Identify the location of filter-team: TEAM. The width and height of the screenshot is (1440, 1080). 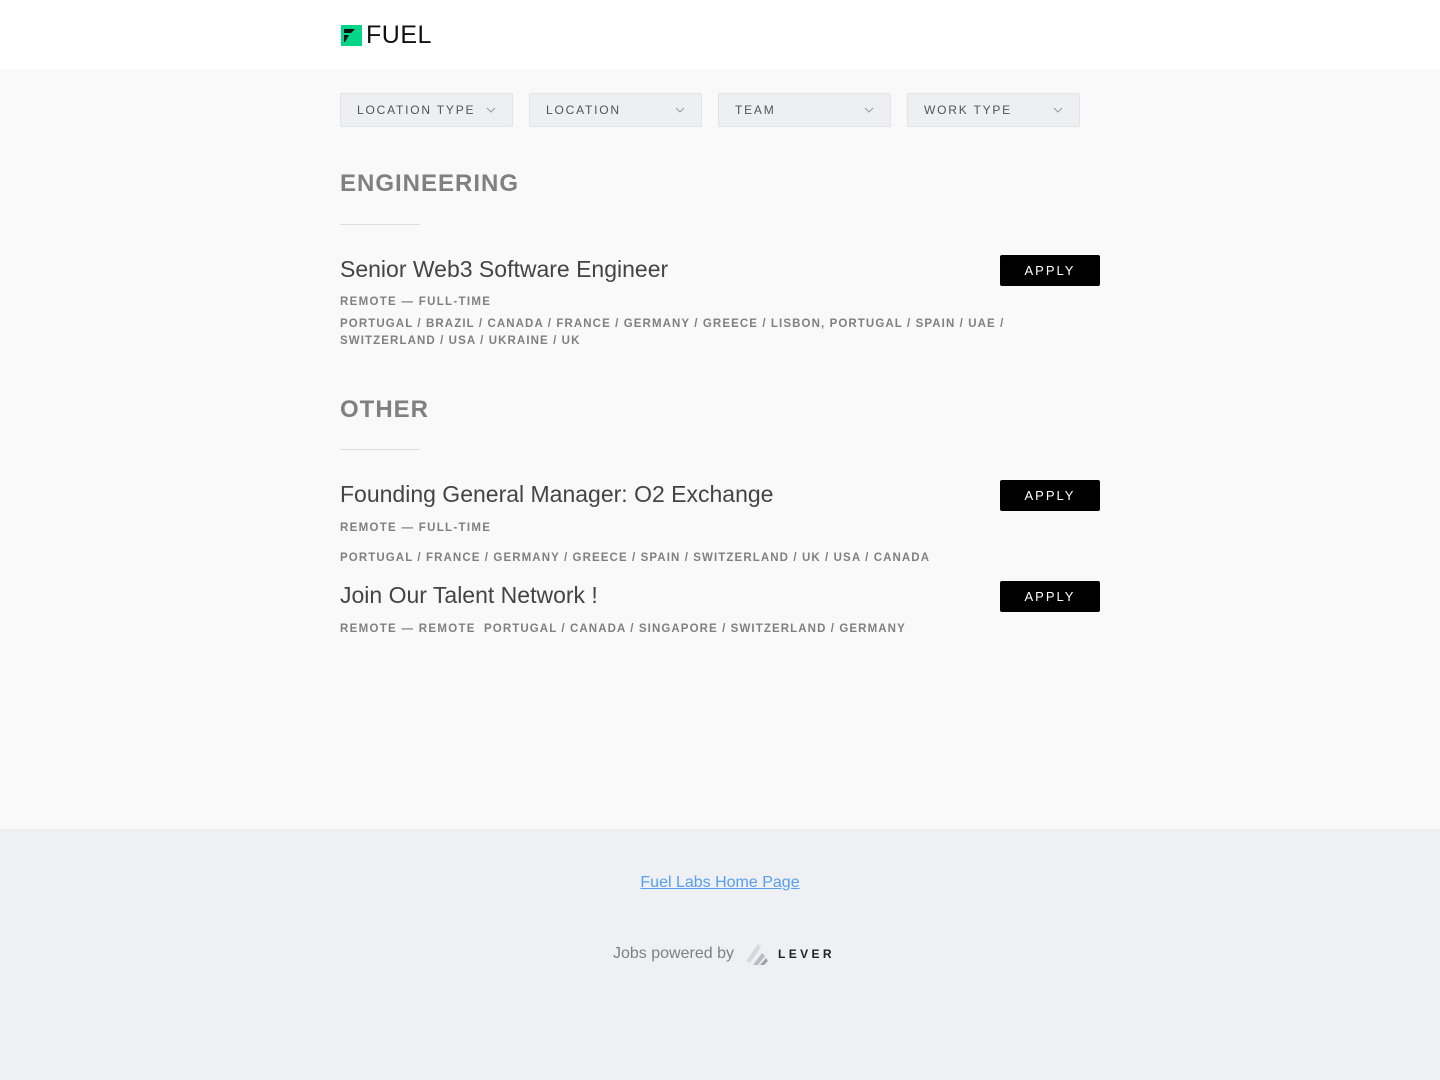
(804, 110).